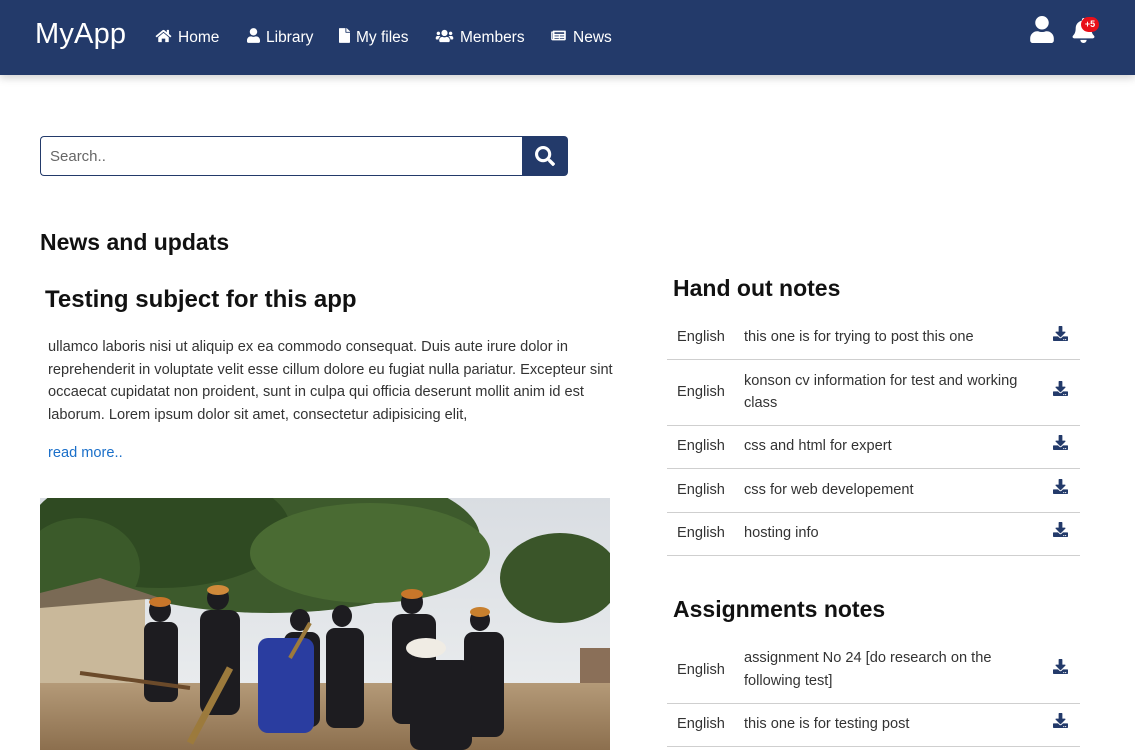 The image size is (1135, 750). Describe the element at coordinates (163, 38) in the screenshot. I see `home-icon` at that location.